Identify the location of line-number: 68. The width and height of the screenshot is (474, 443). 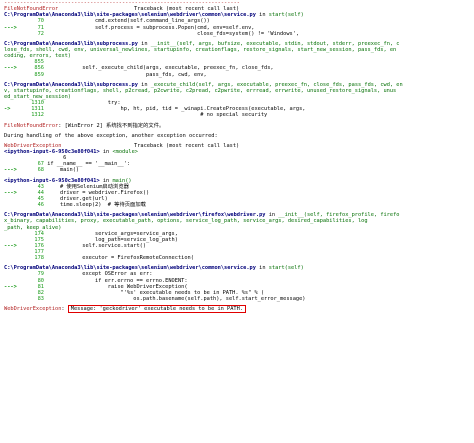
(40, 170).